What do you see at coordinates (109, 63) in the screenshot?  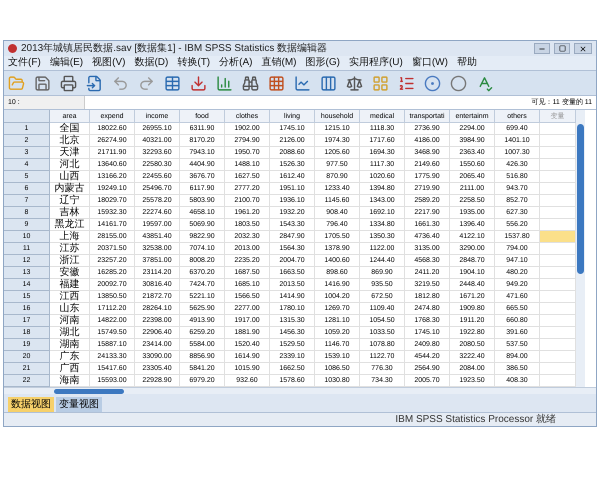 I see `menu-item: 视图(V)` at bounding box center [109, 63].